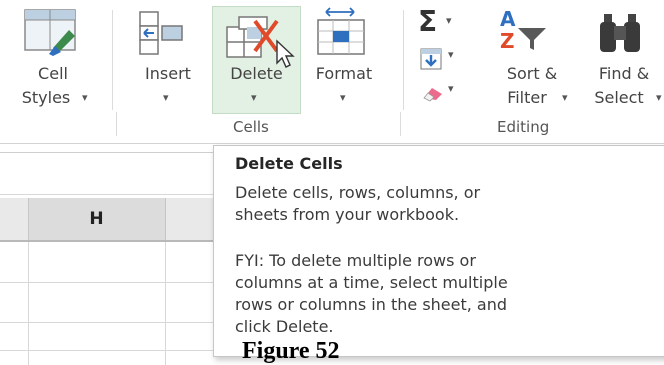  What do you see at coordinates (96, 219) in the screenshot?
I see `column-header-h: H` at bounding box center [96, 219].